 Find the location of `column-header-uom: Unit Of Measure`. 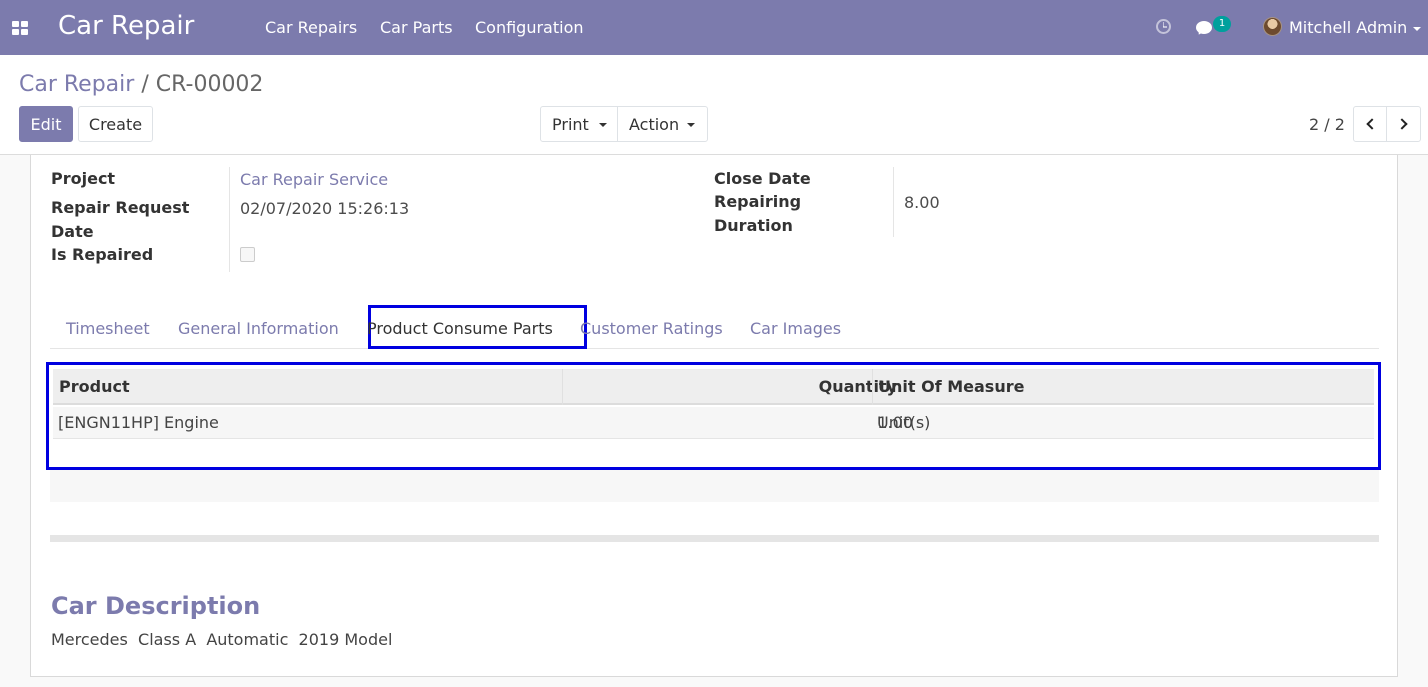

column-header-uom: Unit Of Measure is located at coordinates (951, 386).